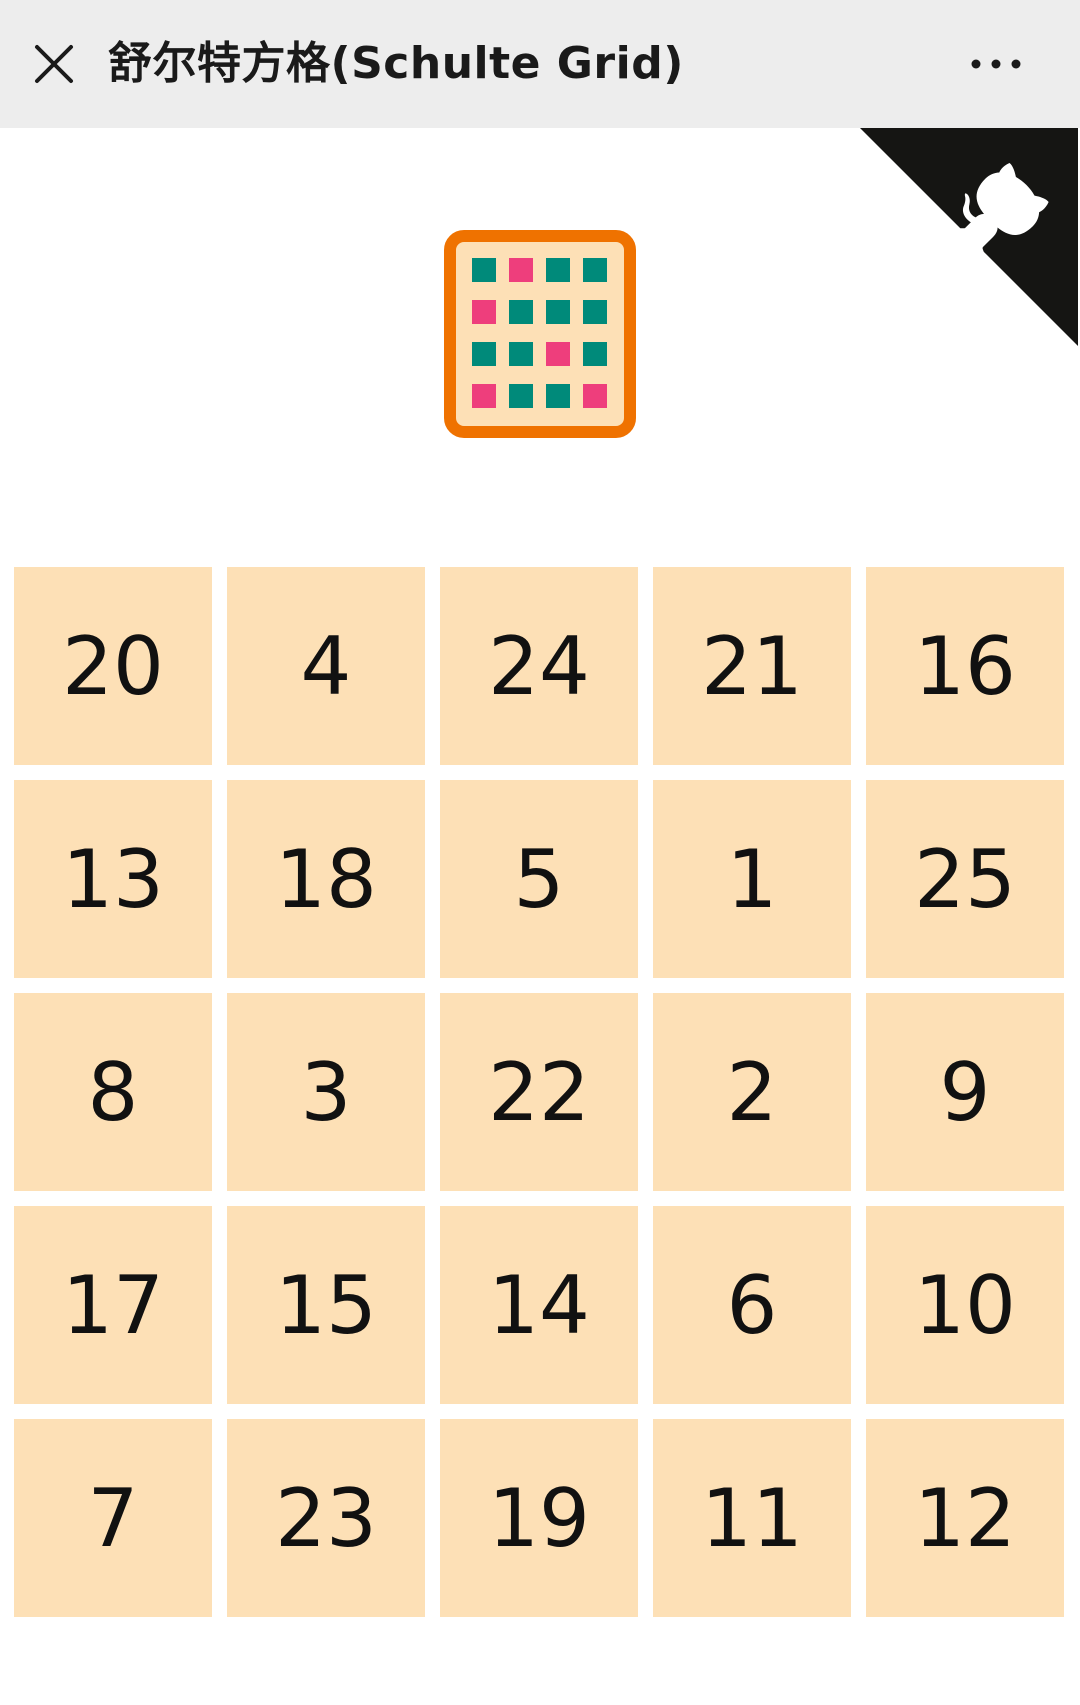 This screenshot has width=1080, height=1705. What do you see at coordinates (326, 1518) in the screenshot?
I see `grid-cell: 23` at bounding box center [326, 1518].